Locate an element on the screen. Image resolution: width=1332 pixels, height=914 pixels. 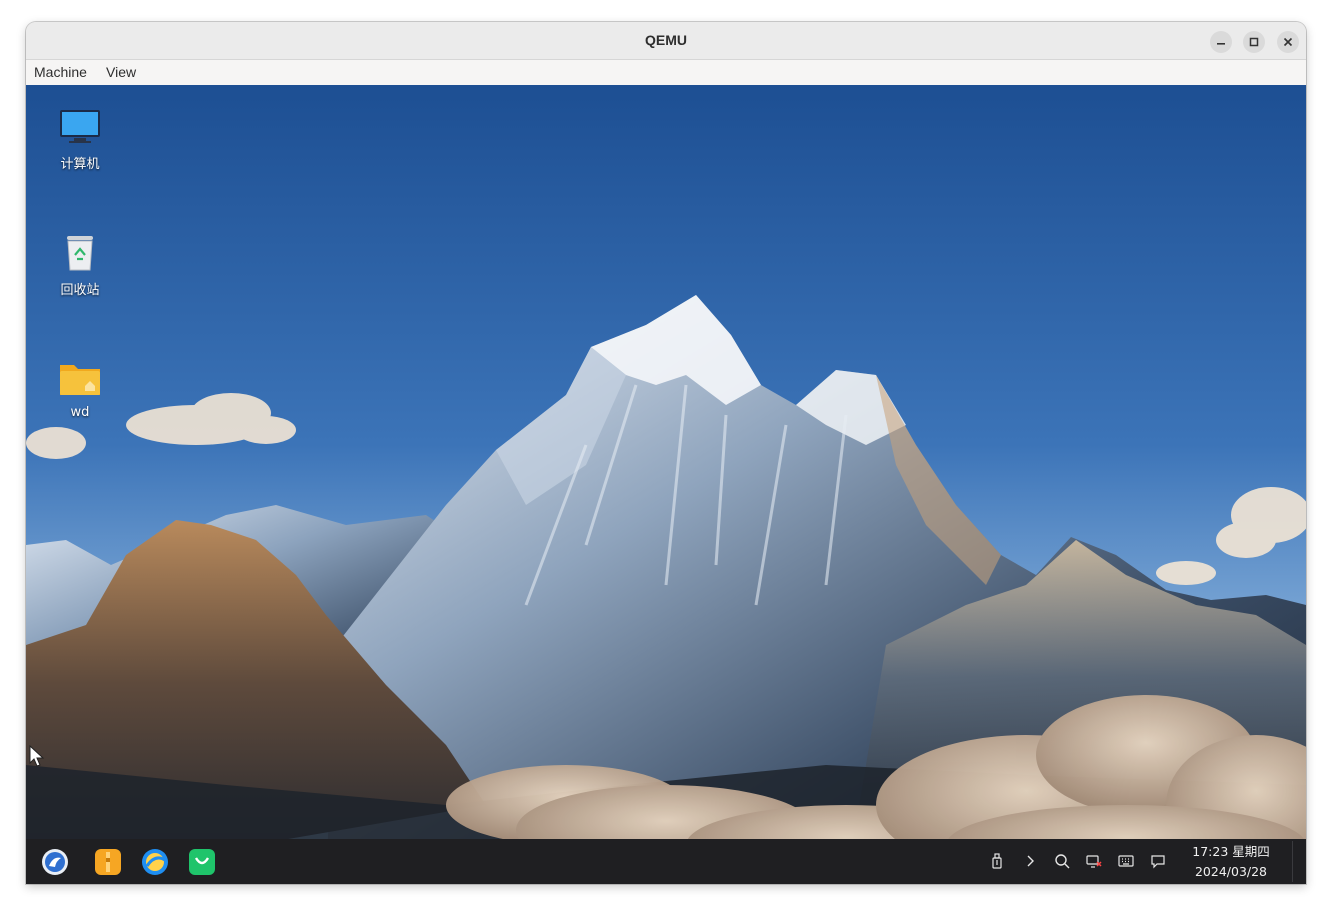
desktop-icon-home-folder: wd is located at coordinates (80, 389).